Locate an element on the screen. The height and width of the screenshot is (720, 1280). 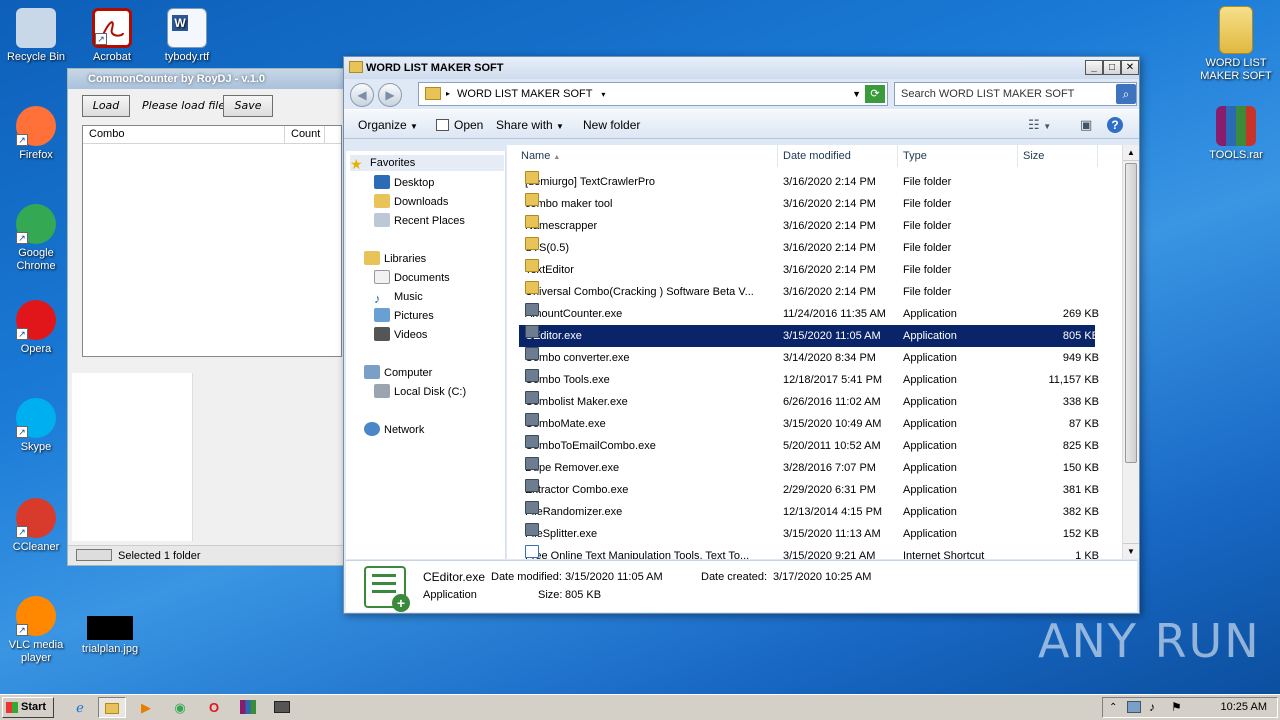
scroll-down-icon: ▼ is located at coordinates (1131, 551).